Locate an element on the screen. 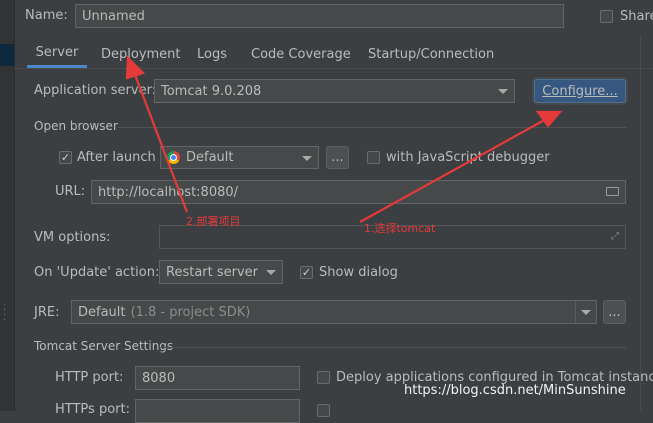 This screenshot has height=423, width=653. annotation-step2: 2.部署项目 is located at coordinates (213, 221).